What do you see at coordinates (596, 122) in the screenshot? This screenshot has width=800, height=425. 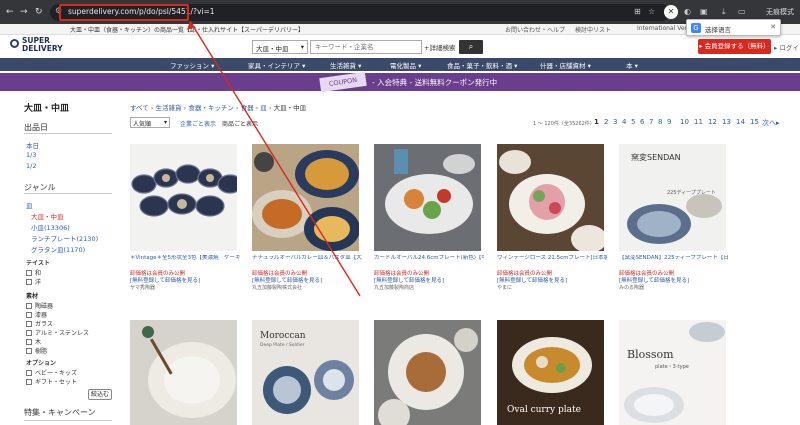 I see `page-link: 1` at bounding box center [596, 122].